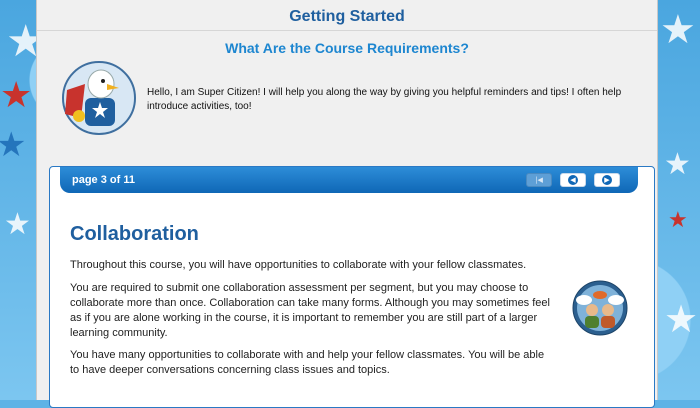 This screenshot has height=408, width=700. I want to click on first-page-icon: |◀, so click(539, 180).